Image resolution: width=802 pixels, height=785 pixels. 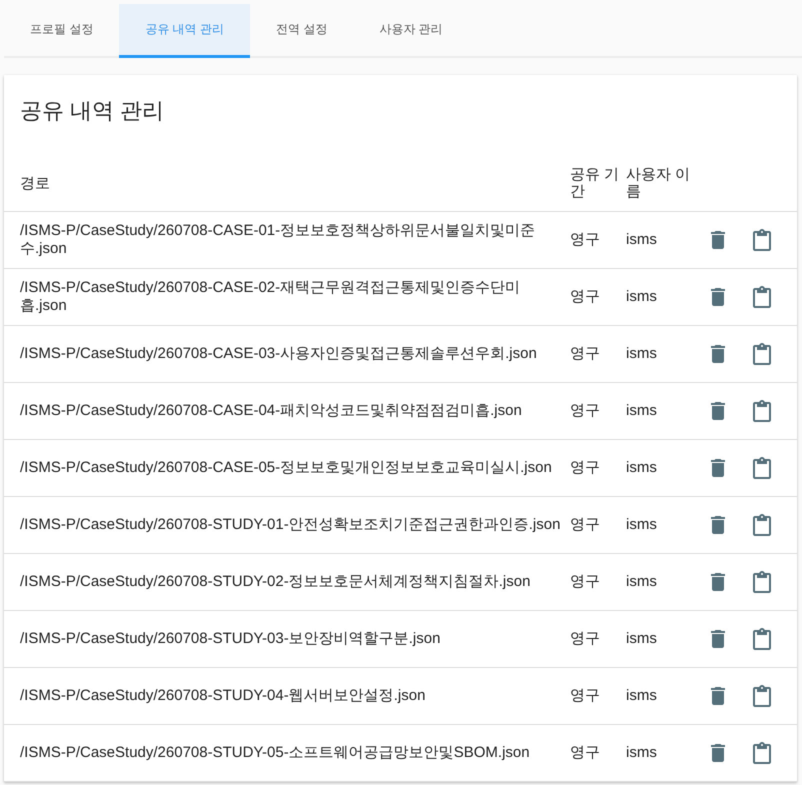 I want to click on tab: 전역 설정, so click(x=302, y=31).